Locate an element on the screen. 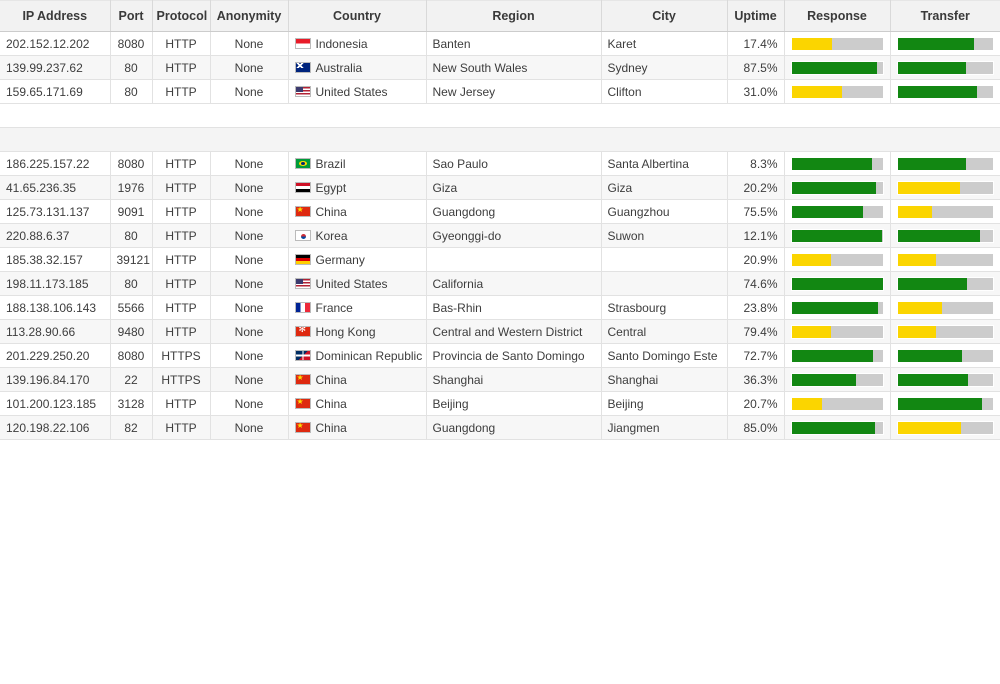  cell-city is located at coordinates (664, 259).